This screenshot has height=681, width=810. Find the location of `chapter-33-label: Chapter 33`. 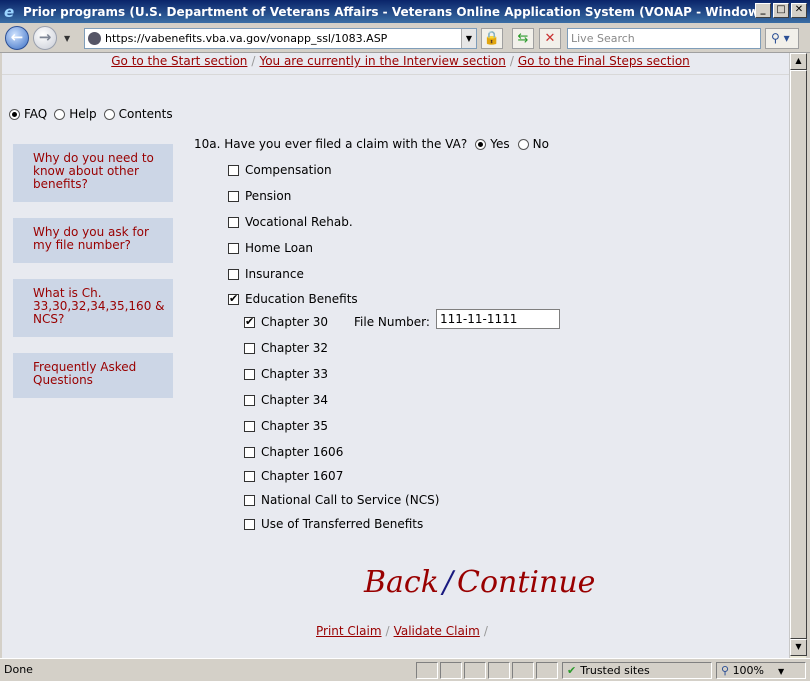

chapter-33-label: Chapter 33 is located at coordinates (295, 374).